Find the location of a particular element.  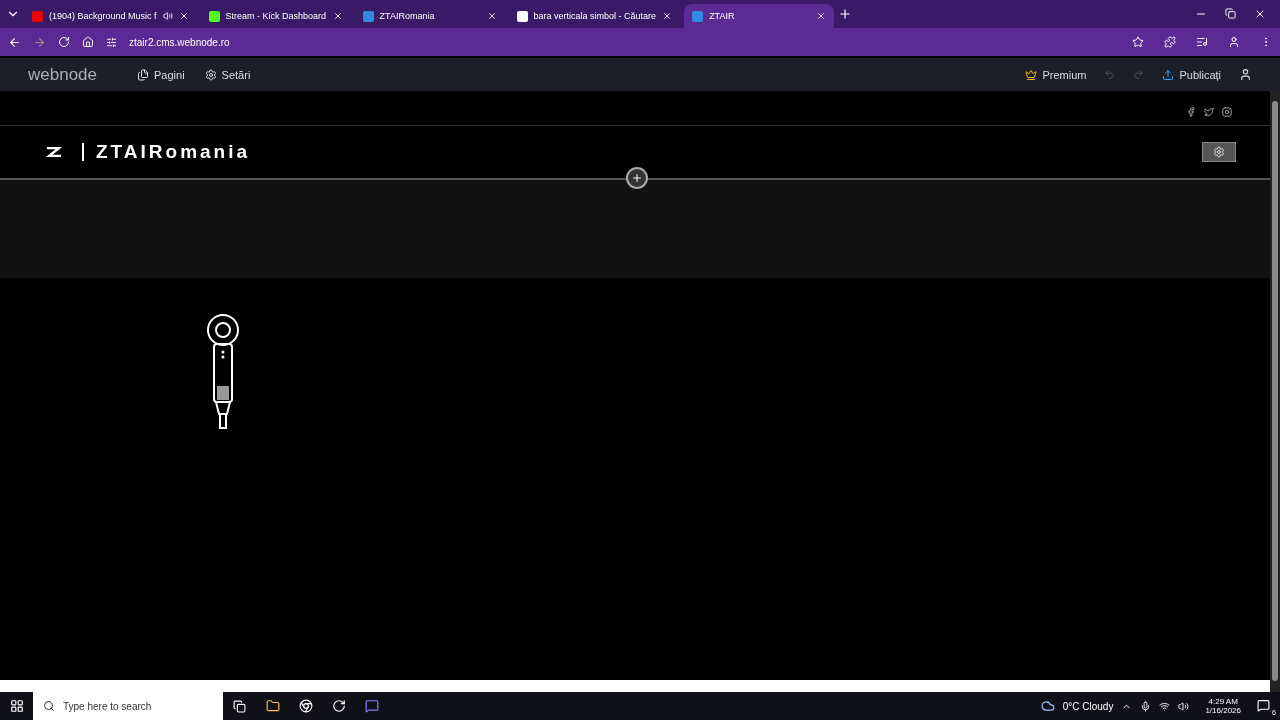

browser-tab: (1904) Background Music f is located at coordinates (110, 16).